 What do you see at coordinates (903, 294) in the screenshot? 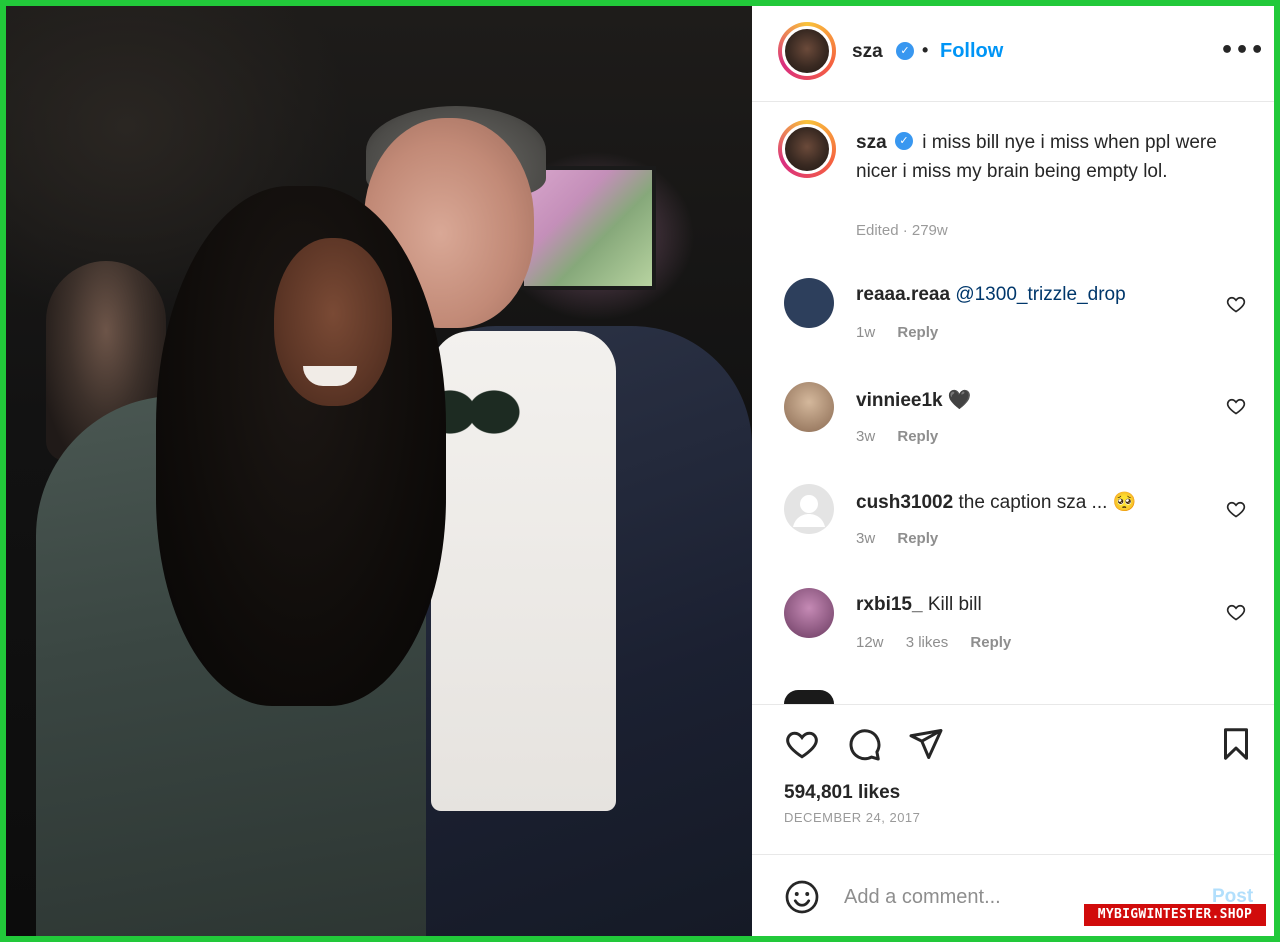
I see `comment-username: reaaa.reaa` at bounding box center [903, 294].